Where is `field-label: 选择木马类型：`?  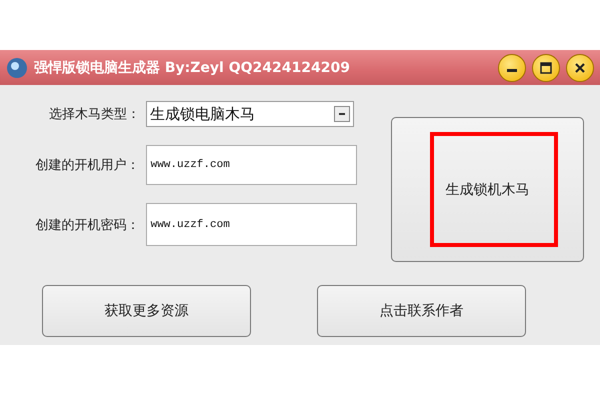 field-label: 选择木马类型： is located at coordinates (94, 114).